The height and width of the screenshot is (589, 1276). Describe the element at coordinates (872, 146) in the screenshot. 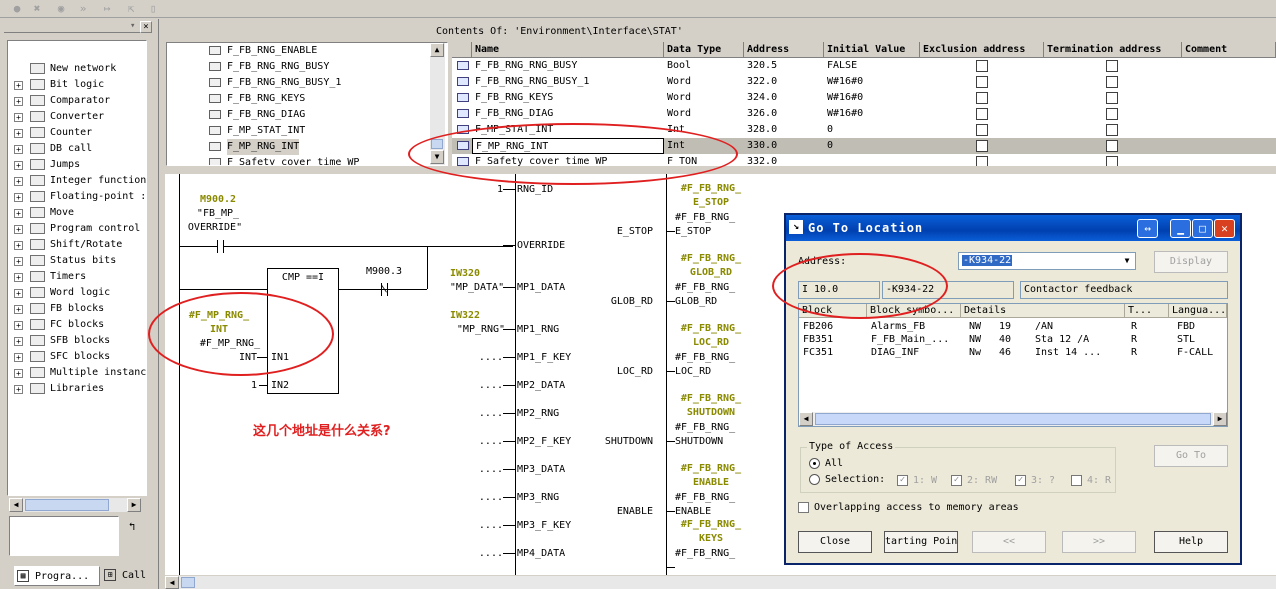

I see `cell-initial-value: 0` at that location.